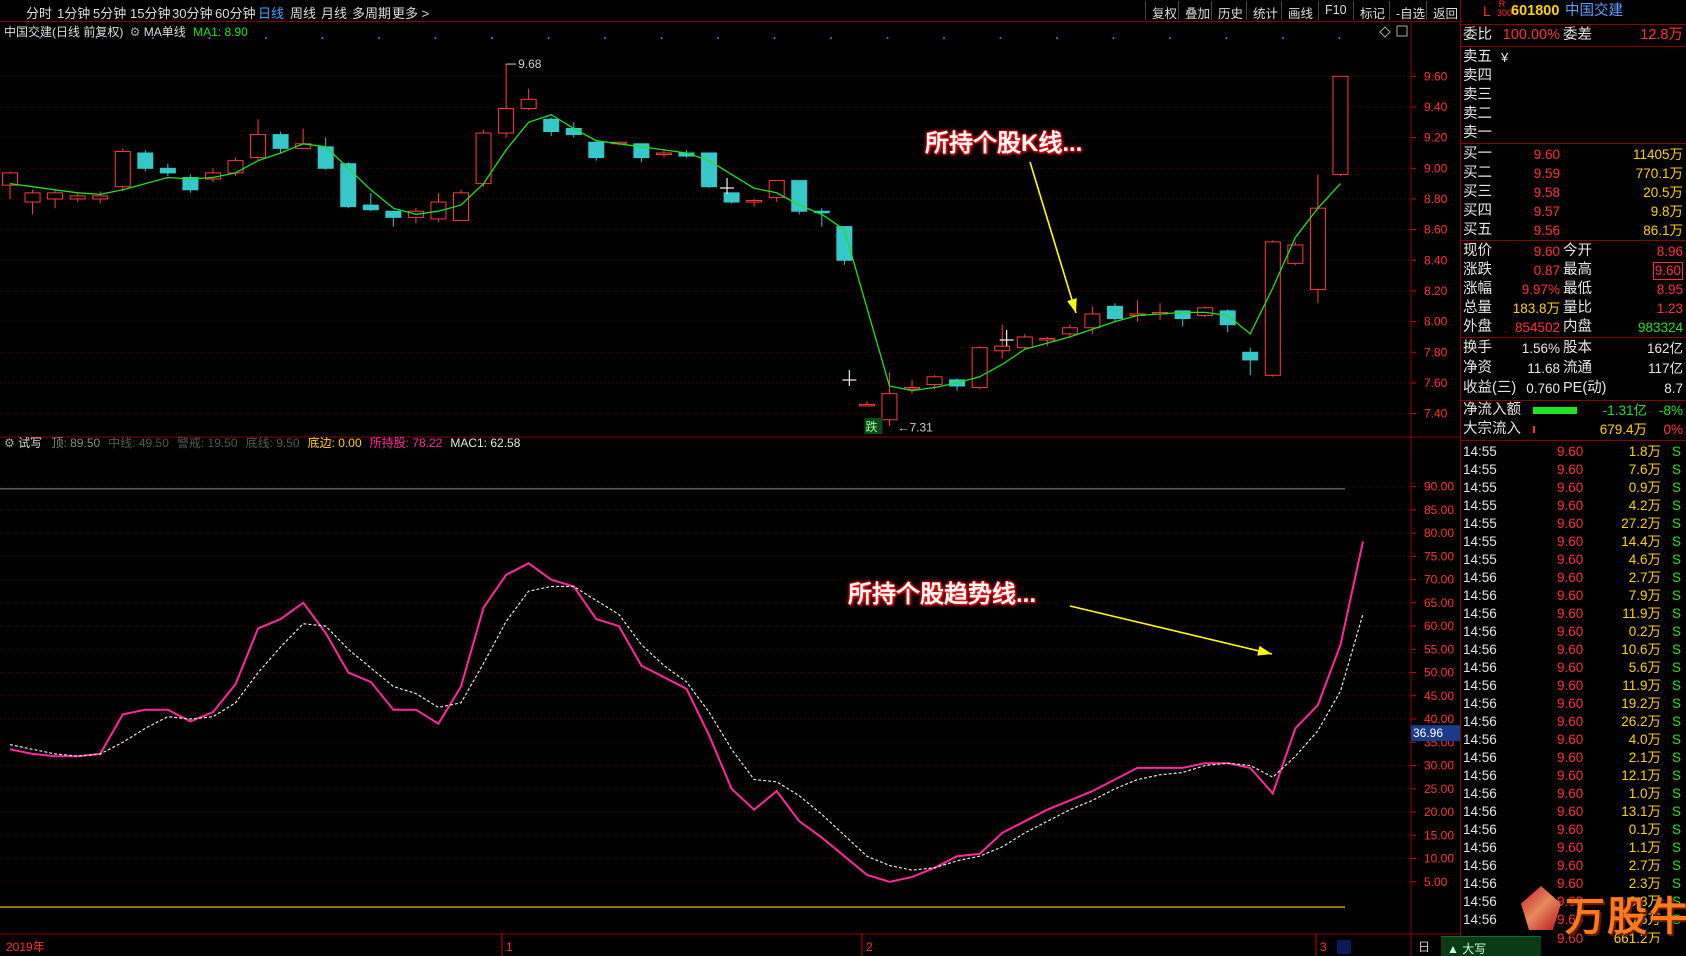 The height and width of the screenshot is (956, 1686). I want to click on kline-axis-label: 9.60, so click(1436, 76).